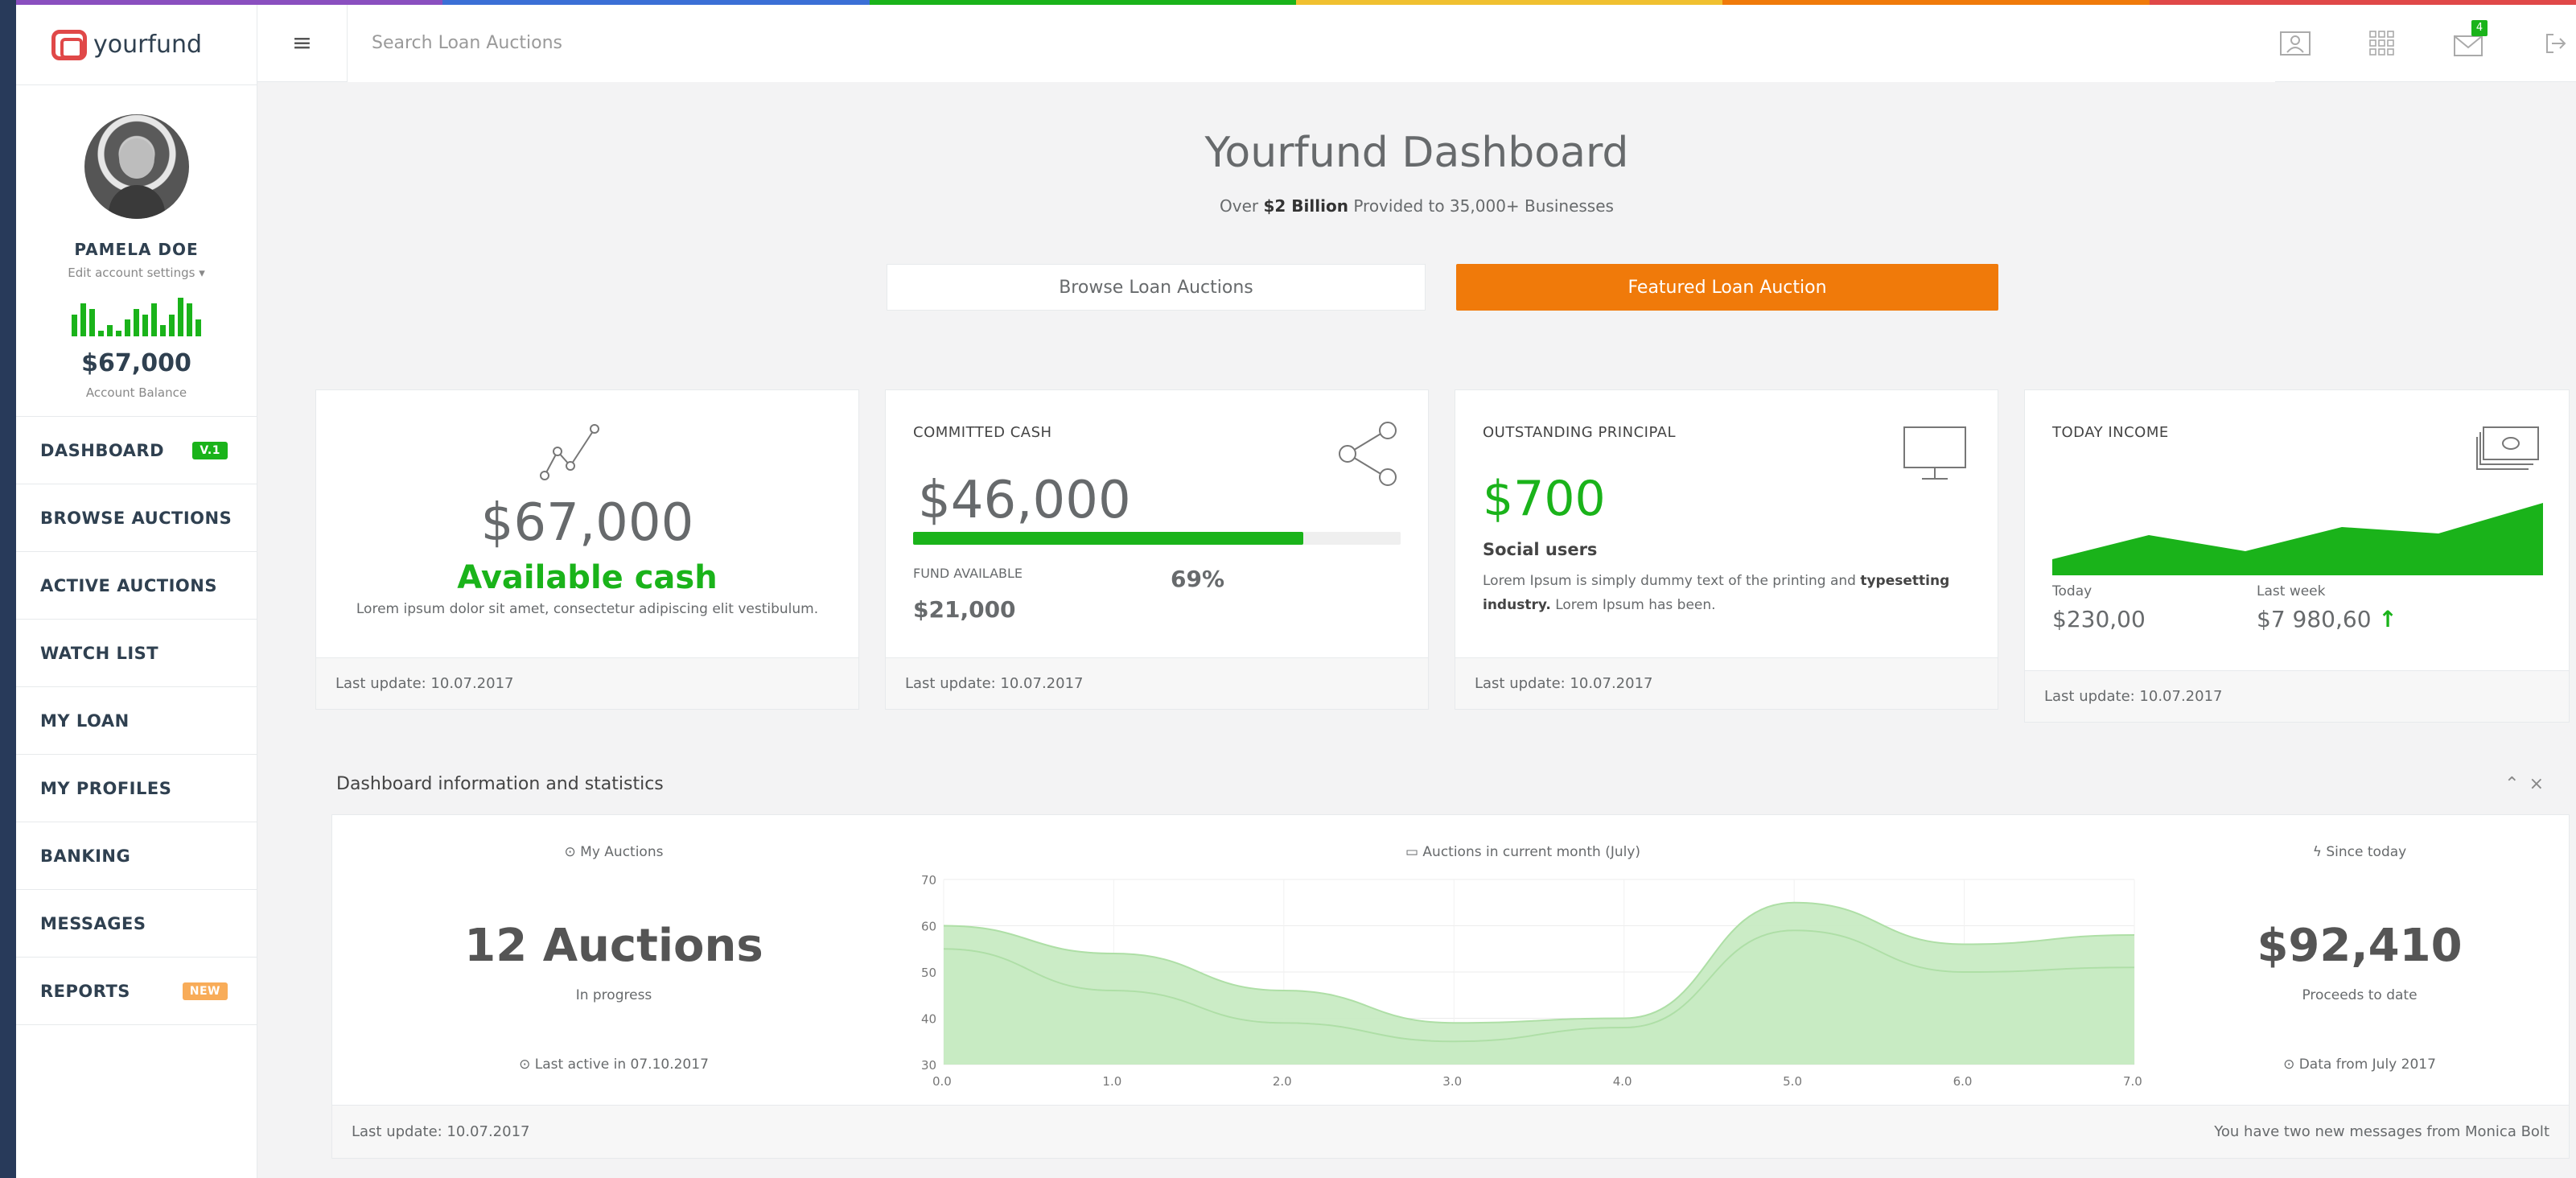 This screenshot has width=2576, height=1178. I want to click on mail-icon: 4, so click(2469, 41).